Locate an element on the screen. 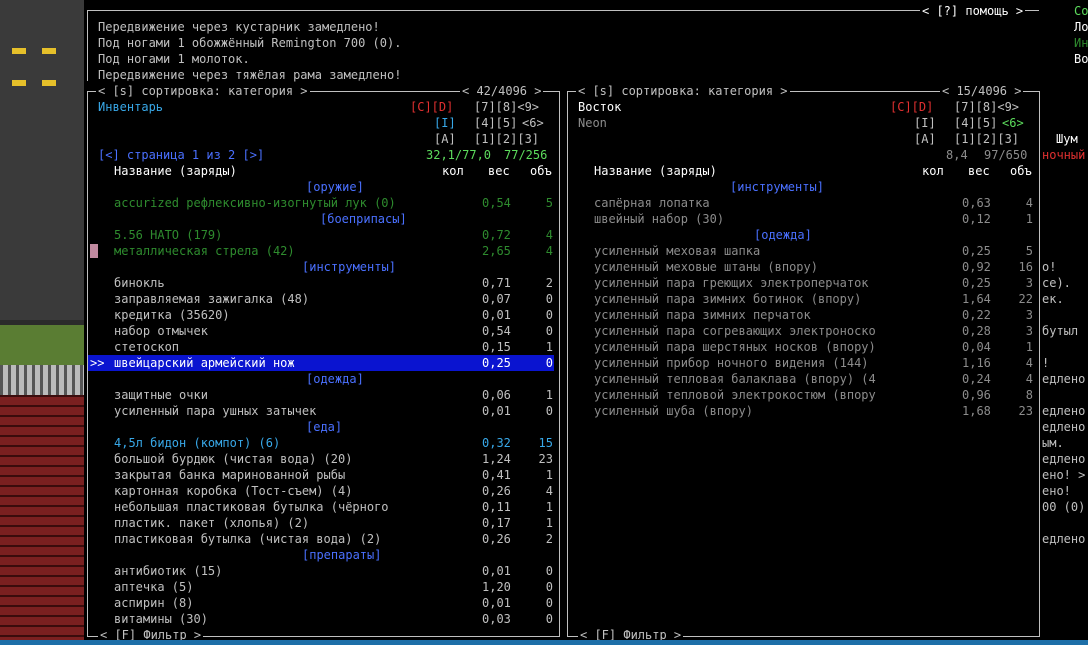 The width and height of the screenshot is (1088, 645). item-volume: 2 is located at coordinates (549, 283).